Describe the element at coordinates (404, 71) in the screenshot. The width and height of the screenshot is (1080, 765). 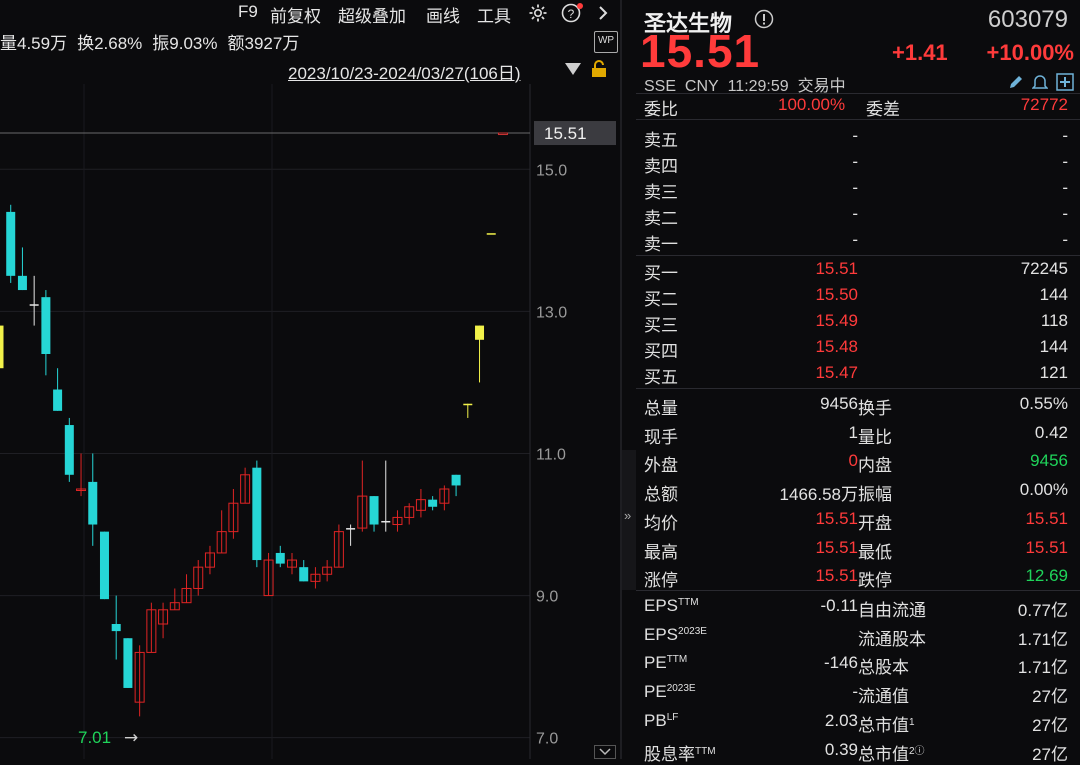
I see `date-range-selector: 2023/10/23-2024/03/27(106日)` at that location.